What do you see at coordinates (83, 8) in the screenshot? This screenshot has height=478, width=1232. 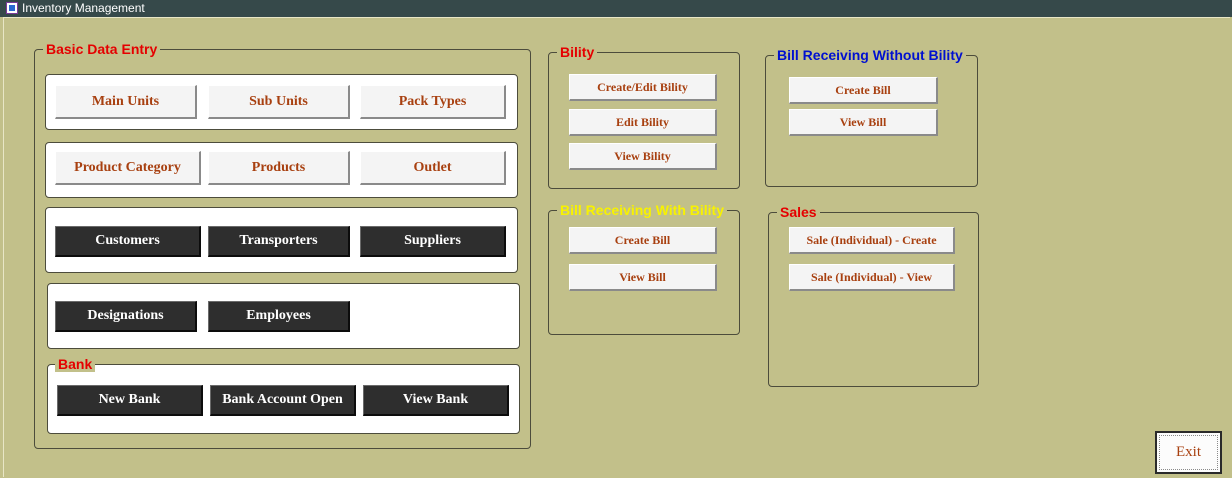 I see `window-title: Inventory Management` at bounding box center [83, 8].